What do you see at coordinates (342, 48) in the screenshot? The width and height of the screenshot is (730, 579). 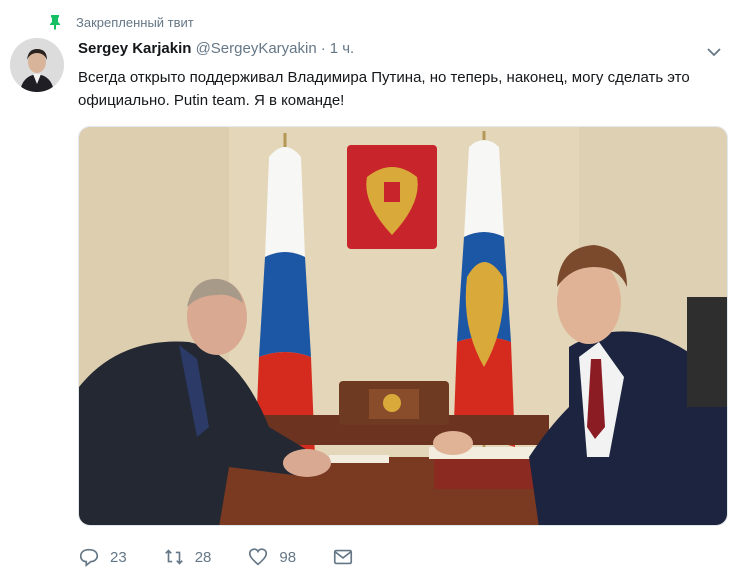 I see `timestamp: 1 ч.` at bounding box center [342, 48].